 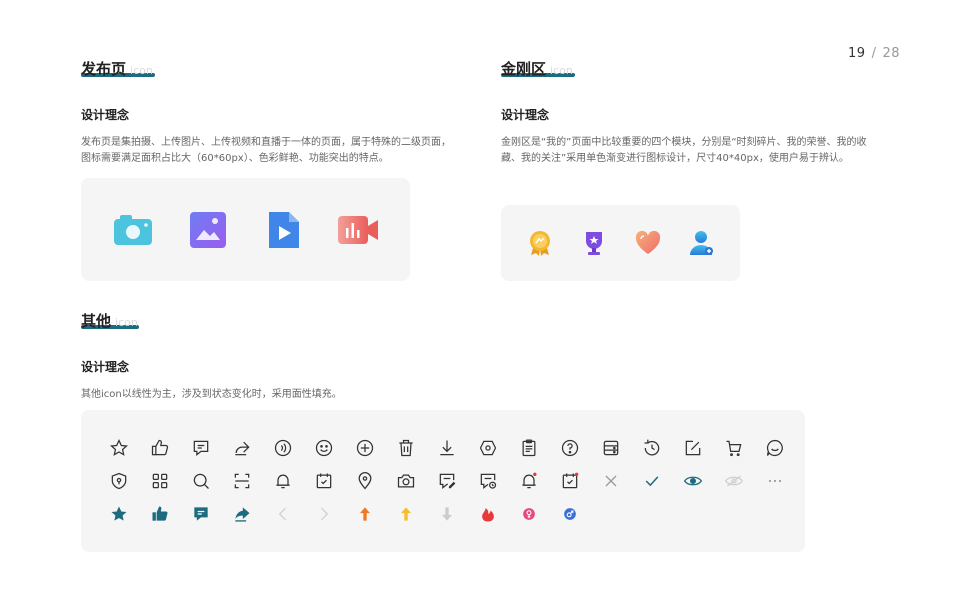 What do you see at coordinates (570, 448) in the screenshot?
I see `help-icon` at bounding box center [570, 448].